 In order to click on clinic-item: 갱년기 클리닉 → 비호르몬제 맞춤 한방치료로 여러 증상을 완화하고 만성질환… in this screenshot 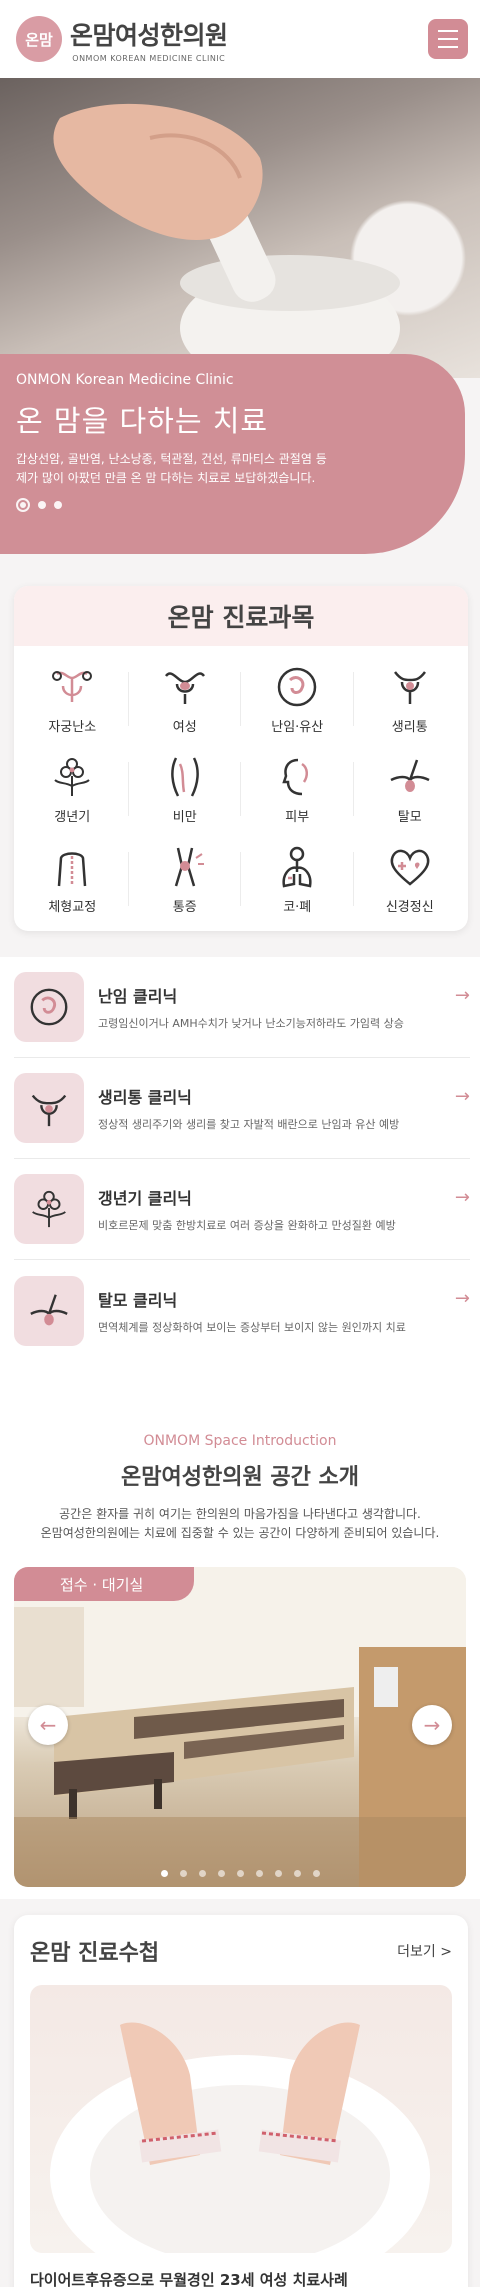, I will do `click(242, 1209)`.